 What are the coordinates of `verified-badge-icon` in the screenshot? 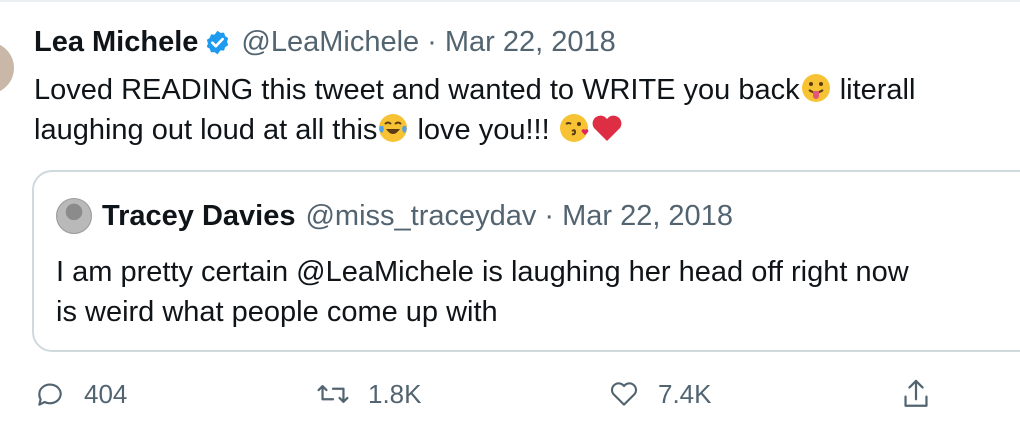 It's located at (218, 42).